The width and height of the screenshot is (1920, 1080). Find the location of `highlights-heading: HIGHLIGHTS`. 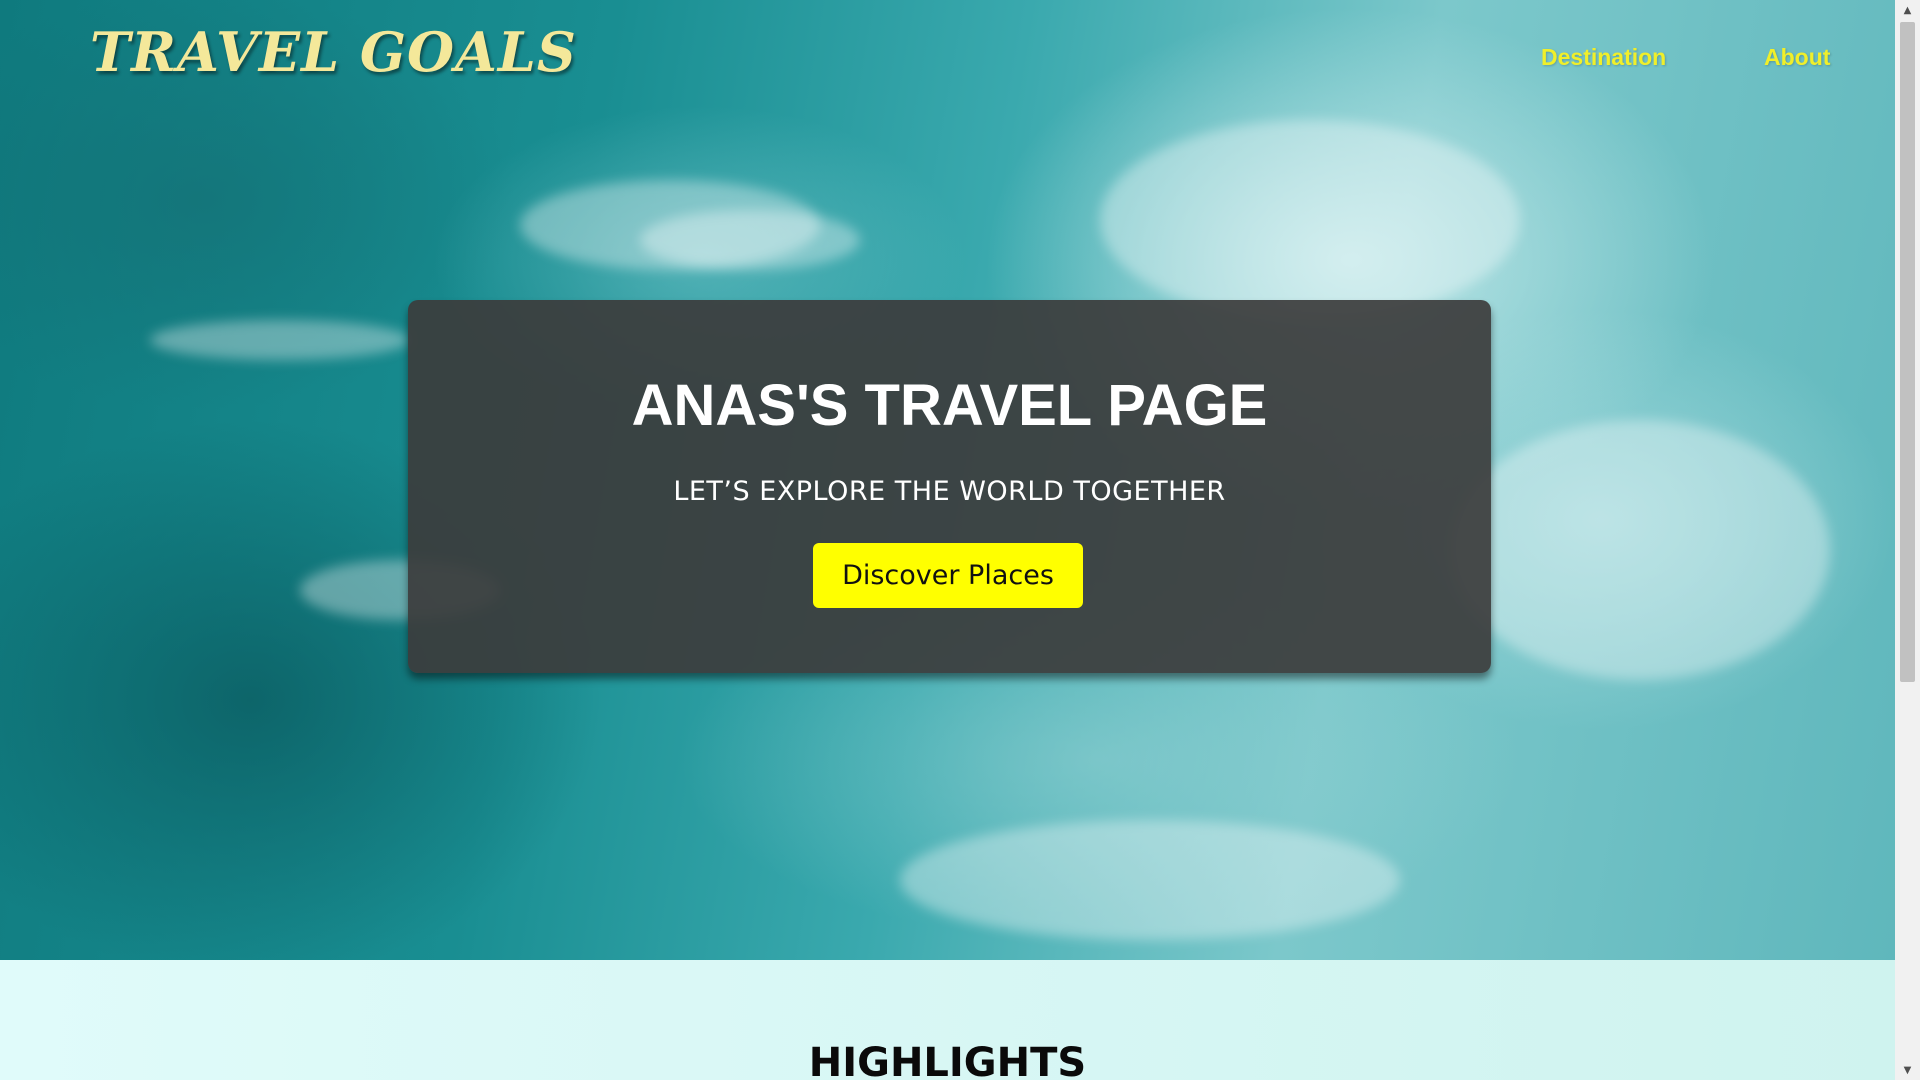

highlights-heading: HIGHLIGHTS is located at coordinates (947, 1060).